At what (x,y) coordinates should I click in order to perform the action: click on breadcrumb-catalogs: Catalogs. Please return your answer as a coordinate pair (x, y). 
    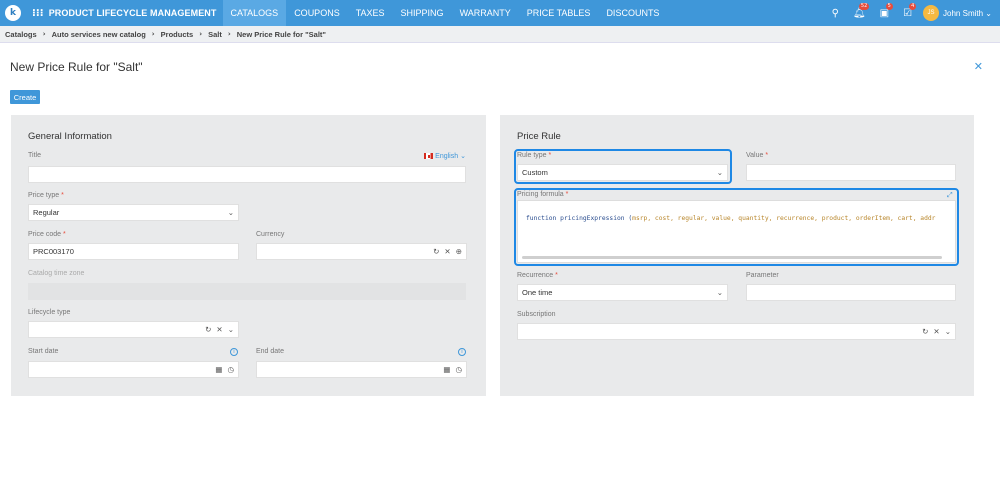
    Looking at the image, I should click on (21, 34).